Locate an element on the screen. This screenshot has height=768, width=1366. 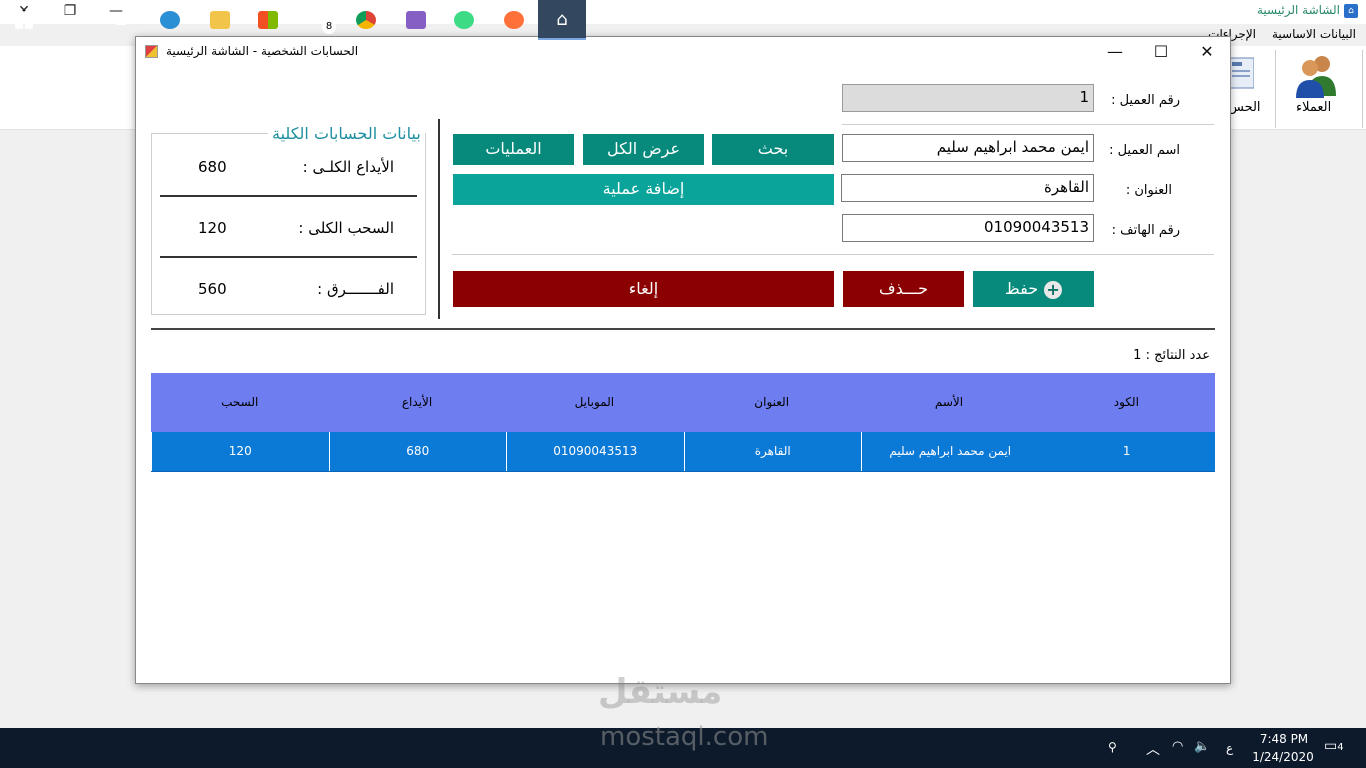
window-title: الحسابات الشخصية - الشاشة الرئيسية is located at coordinates (262, 51).